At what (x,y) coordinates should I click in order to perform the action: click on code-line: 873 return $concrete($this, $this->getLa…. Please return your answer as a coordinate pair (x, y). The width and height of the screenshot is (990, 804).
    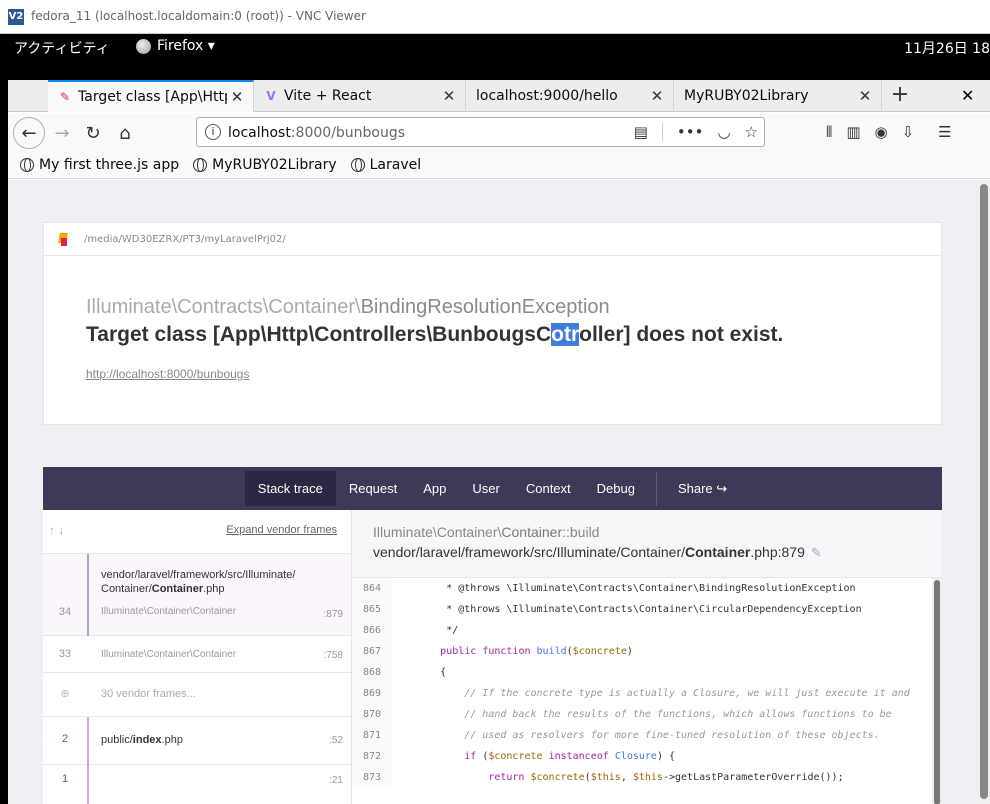
    Looking at the image, I should click on (647, 777).